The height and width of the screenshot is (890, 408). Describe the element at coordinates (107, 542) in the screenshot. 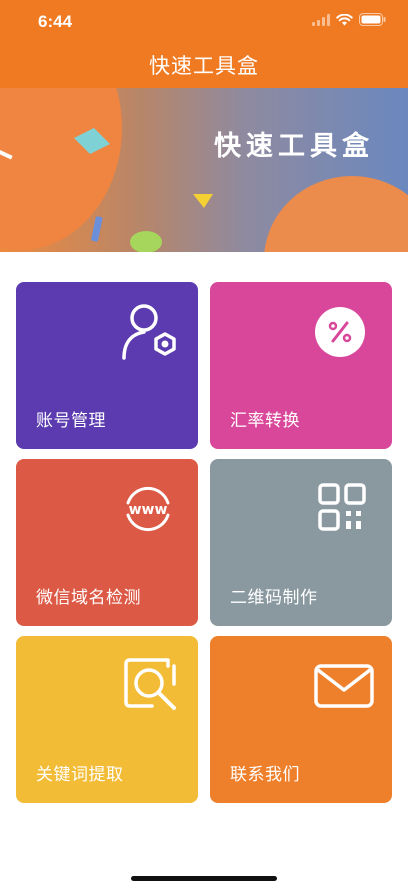

I see `tile-wechat-domain-check: www 微信域名检测` at that location.